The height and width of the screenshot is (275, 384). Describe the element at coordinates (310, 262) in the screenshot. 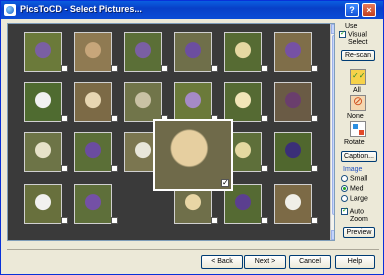

I see `cancel-button: Cancel` at that location.